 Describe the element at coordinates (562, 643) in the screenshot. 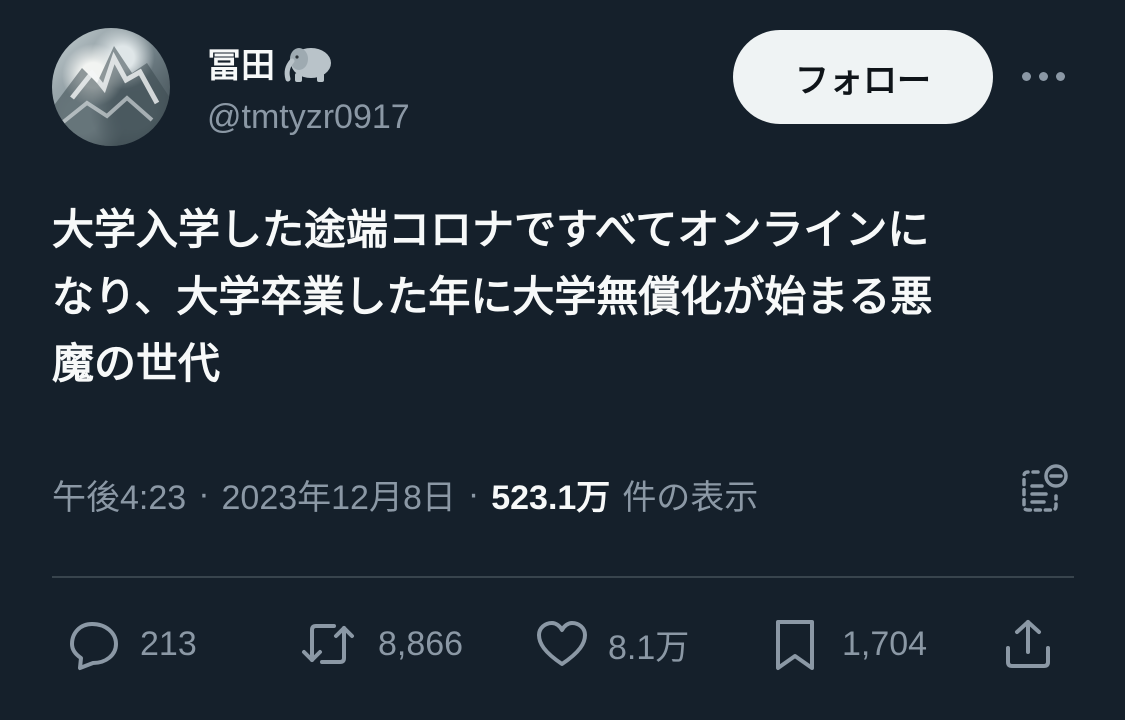

I see `heart-icon` at that location.